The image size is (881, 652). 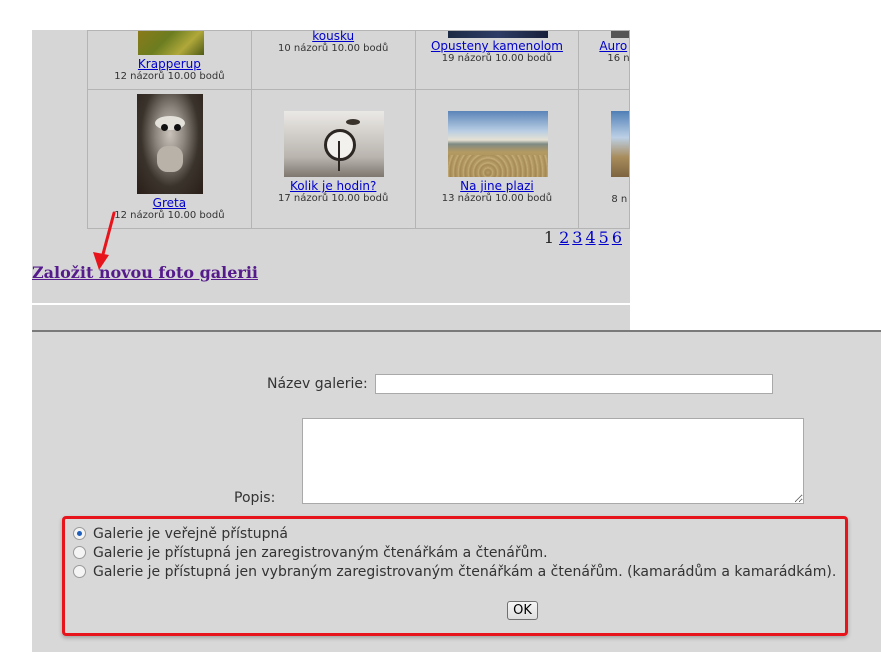 What do you see at coordinates (564, 237) in the screenshot?
I see `pagination-page-link: 2` at bounding box center [564, 237].